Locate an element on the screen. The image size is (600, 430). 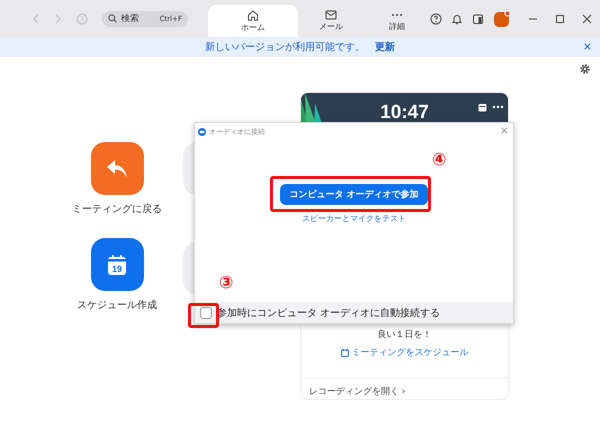
join-audio-button: コンピュータ オーディオで参加 is located at coordinates (354, 194).